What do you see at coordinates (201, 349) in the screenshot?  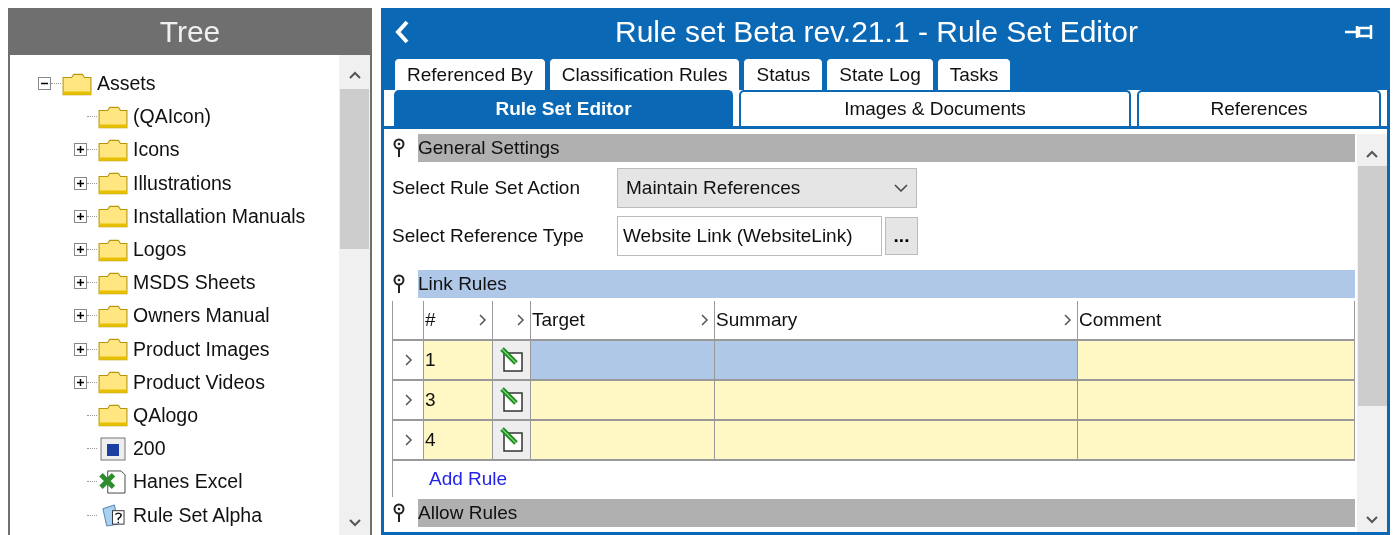 I see `tree-item: Product Images` at bounding box center [201, 349].